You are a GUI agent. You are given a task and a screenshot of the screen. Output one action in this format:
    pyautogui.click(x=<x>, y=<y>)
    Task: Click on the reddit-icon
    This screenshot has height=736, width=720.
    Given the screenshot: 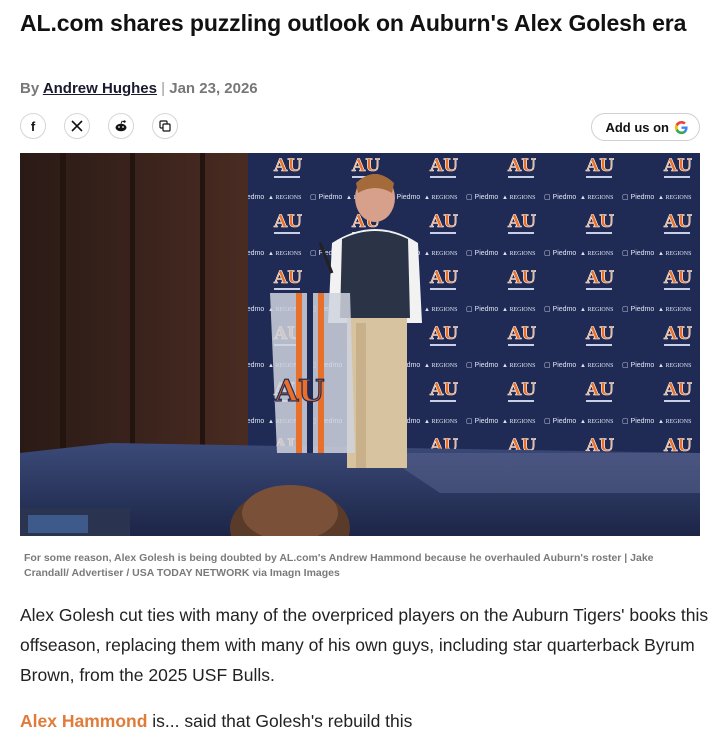 What is the action you would take?
    pyautogui.click(x=121, y=126)
    